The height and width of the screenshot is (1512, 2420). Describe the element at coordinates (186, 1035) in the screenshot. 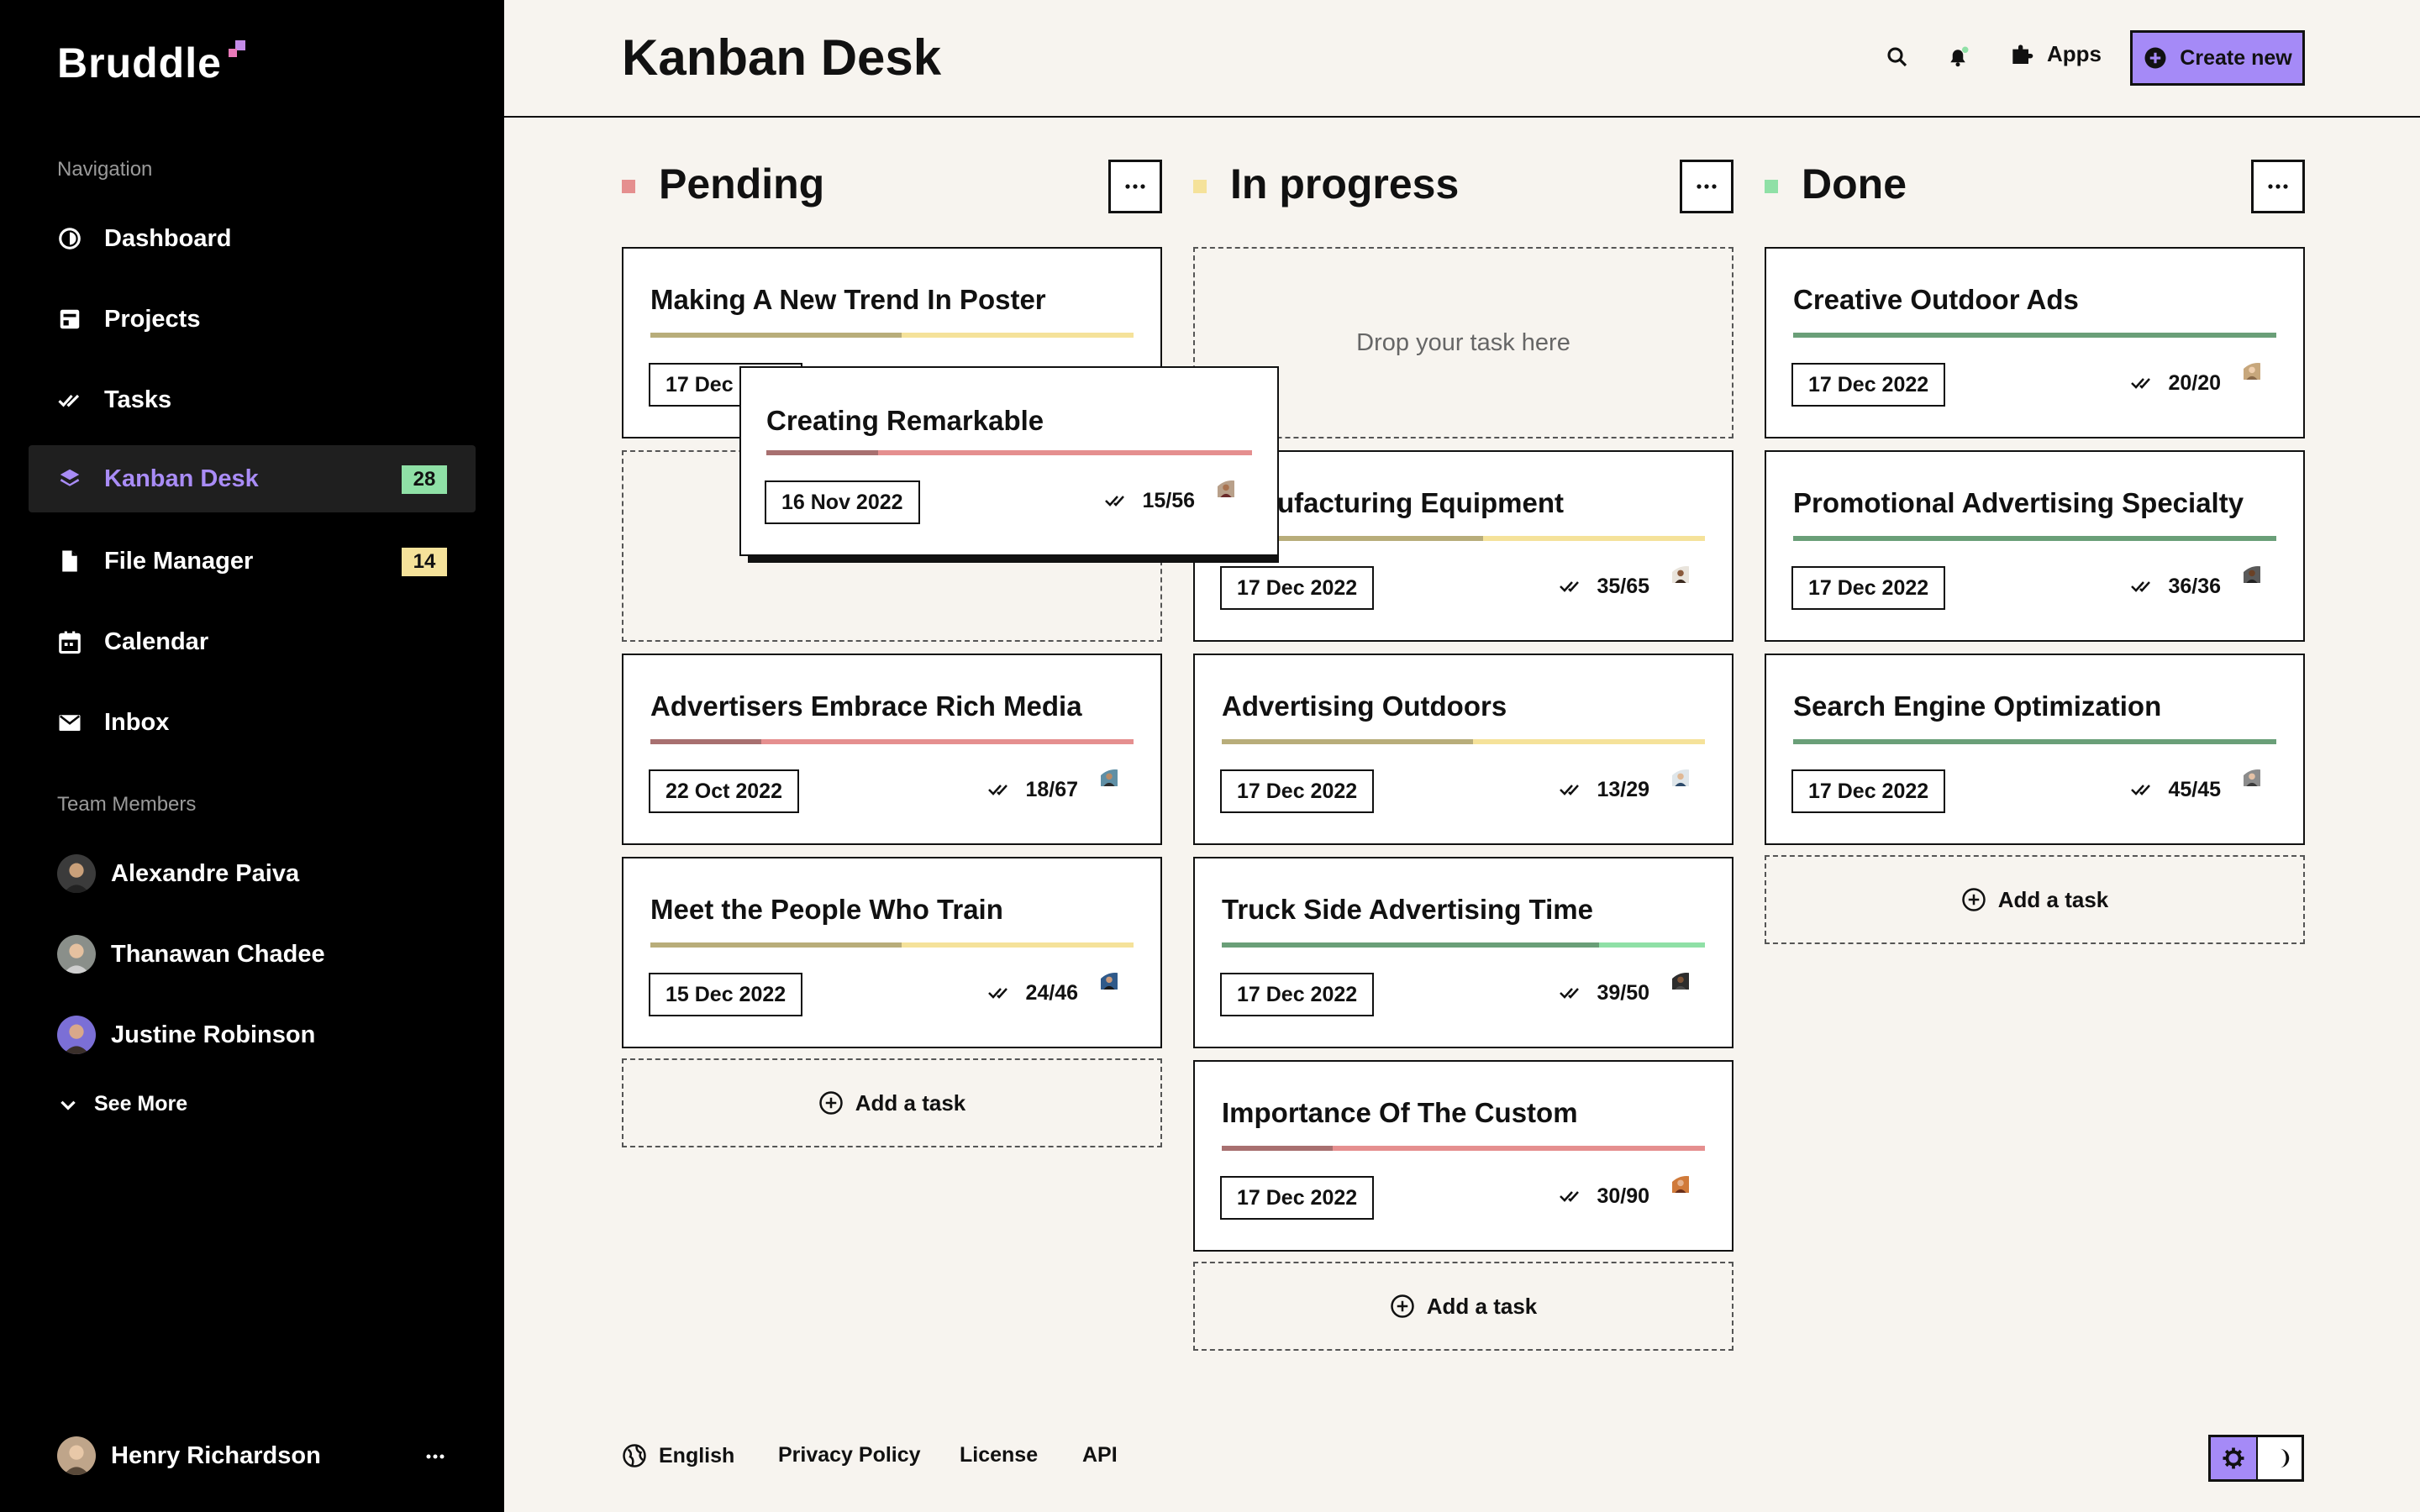

I see `team-member-justine-robinson: Justine Robinson` at that location.